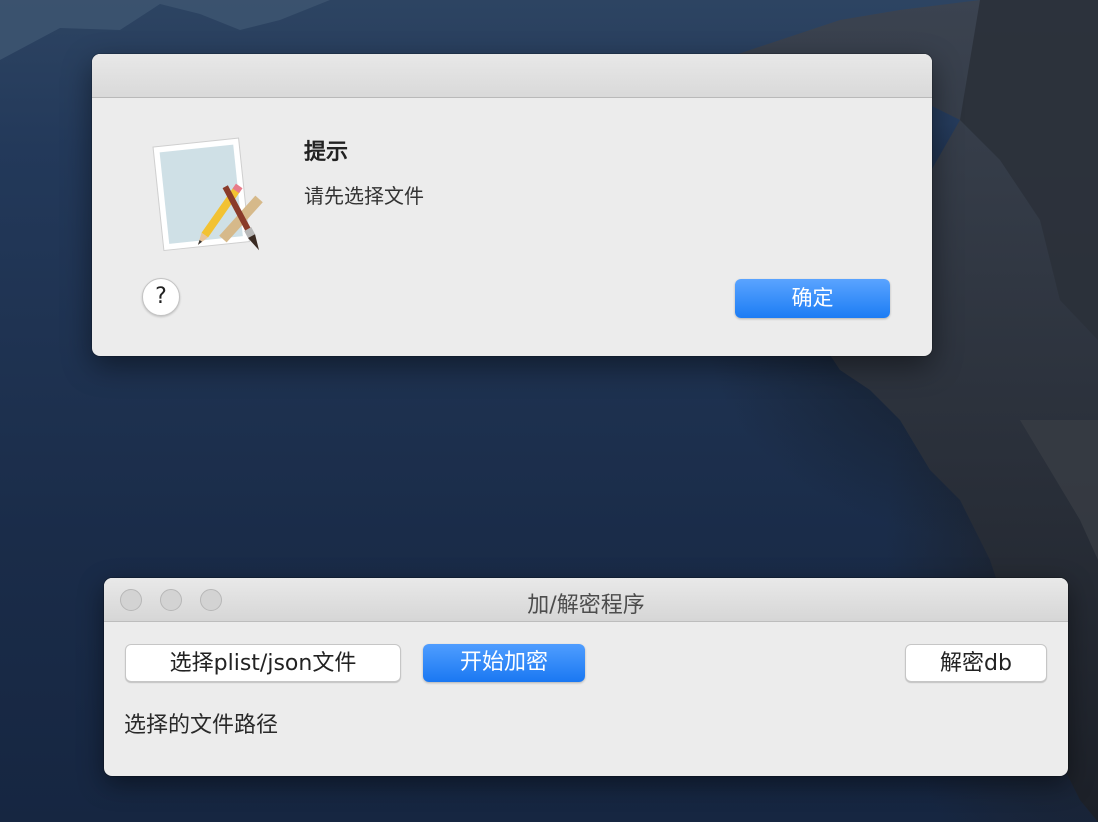 The height and width of the screenshot is (822, 1098). I want to click on xcode-app-icon, so click(207, 194).